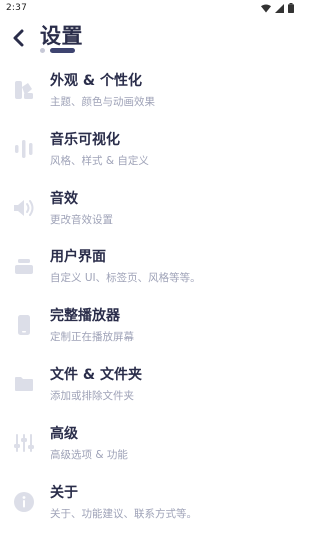 This screenshot has height=533, width=320. Describe the element at coordinates (150, 38) in the screenshot. I see `header: 设置` at that location.